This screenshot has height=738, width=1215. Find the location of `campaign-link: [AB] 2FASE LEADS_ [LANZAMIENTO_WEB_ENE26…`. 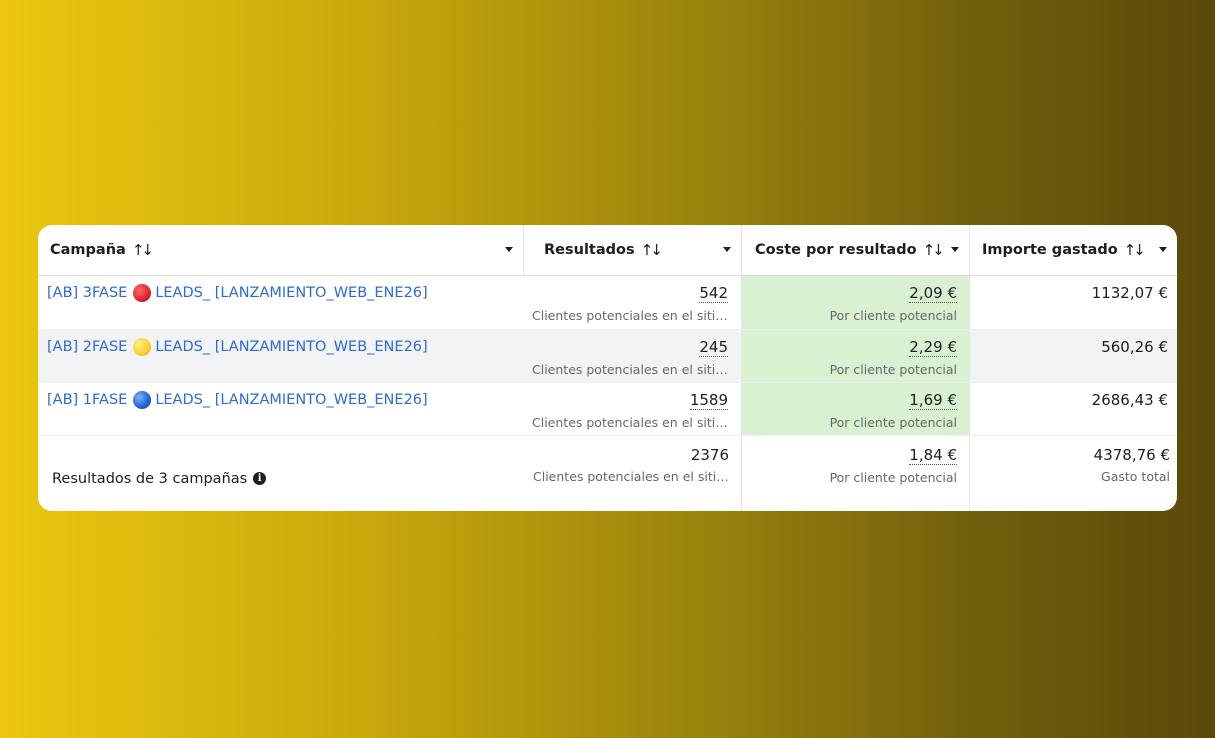

campaign-link: [AB] 2FASE LEADS_ [LANZAMIENTO_WEB_ENE26… is located at coordinates (285, 347).